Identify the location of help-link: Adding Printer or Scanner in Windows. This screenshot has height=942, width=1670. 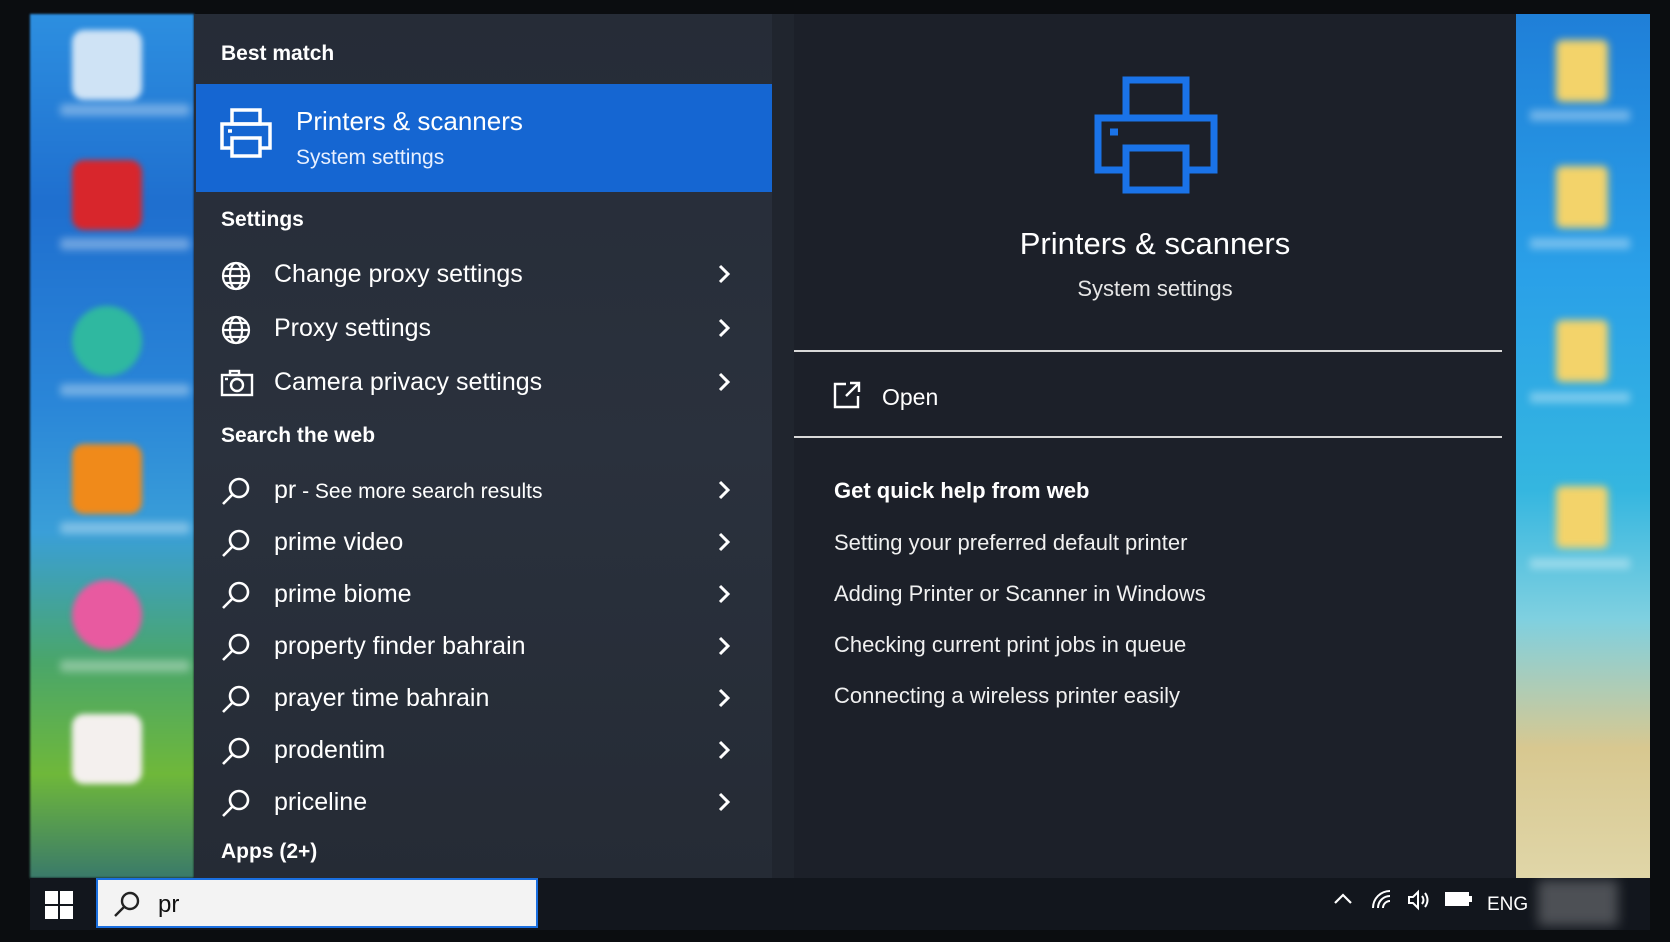
(1020, 594).